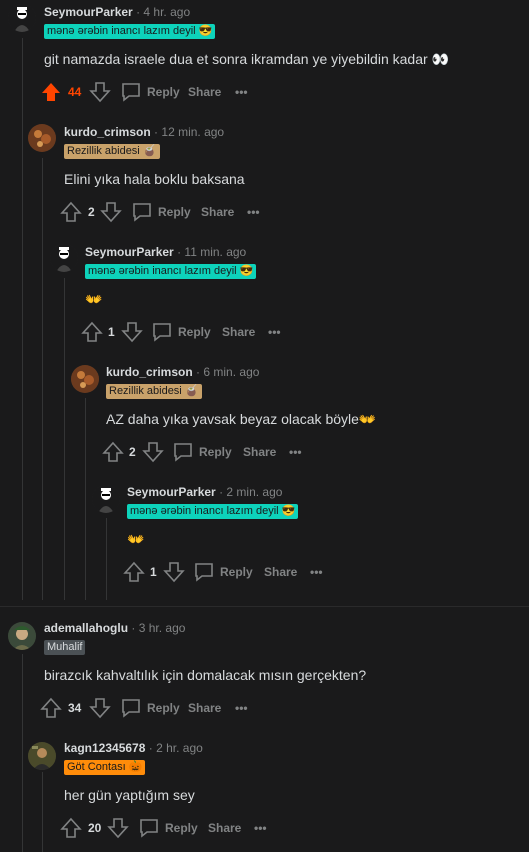  I want to click on username: ademallahoglu, so click(86, 628).